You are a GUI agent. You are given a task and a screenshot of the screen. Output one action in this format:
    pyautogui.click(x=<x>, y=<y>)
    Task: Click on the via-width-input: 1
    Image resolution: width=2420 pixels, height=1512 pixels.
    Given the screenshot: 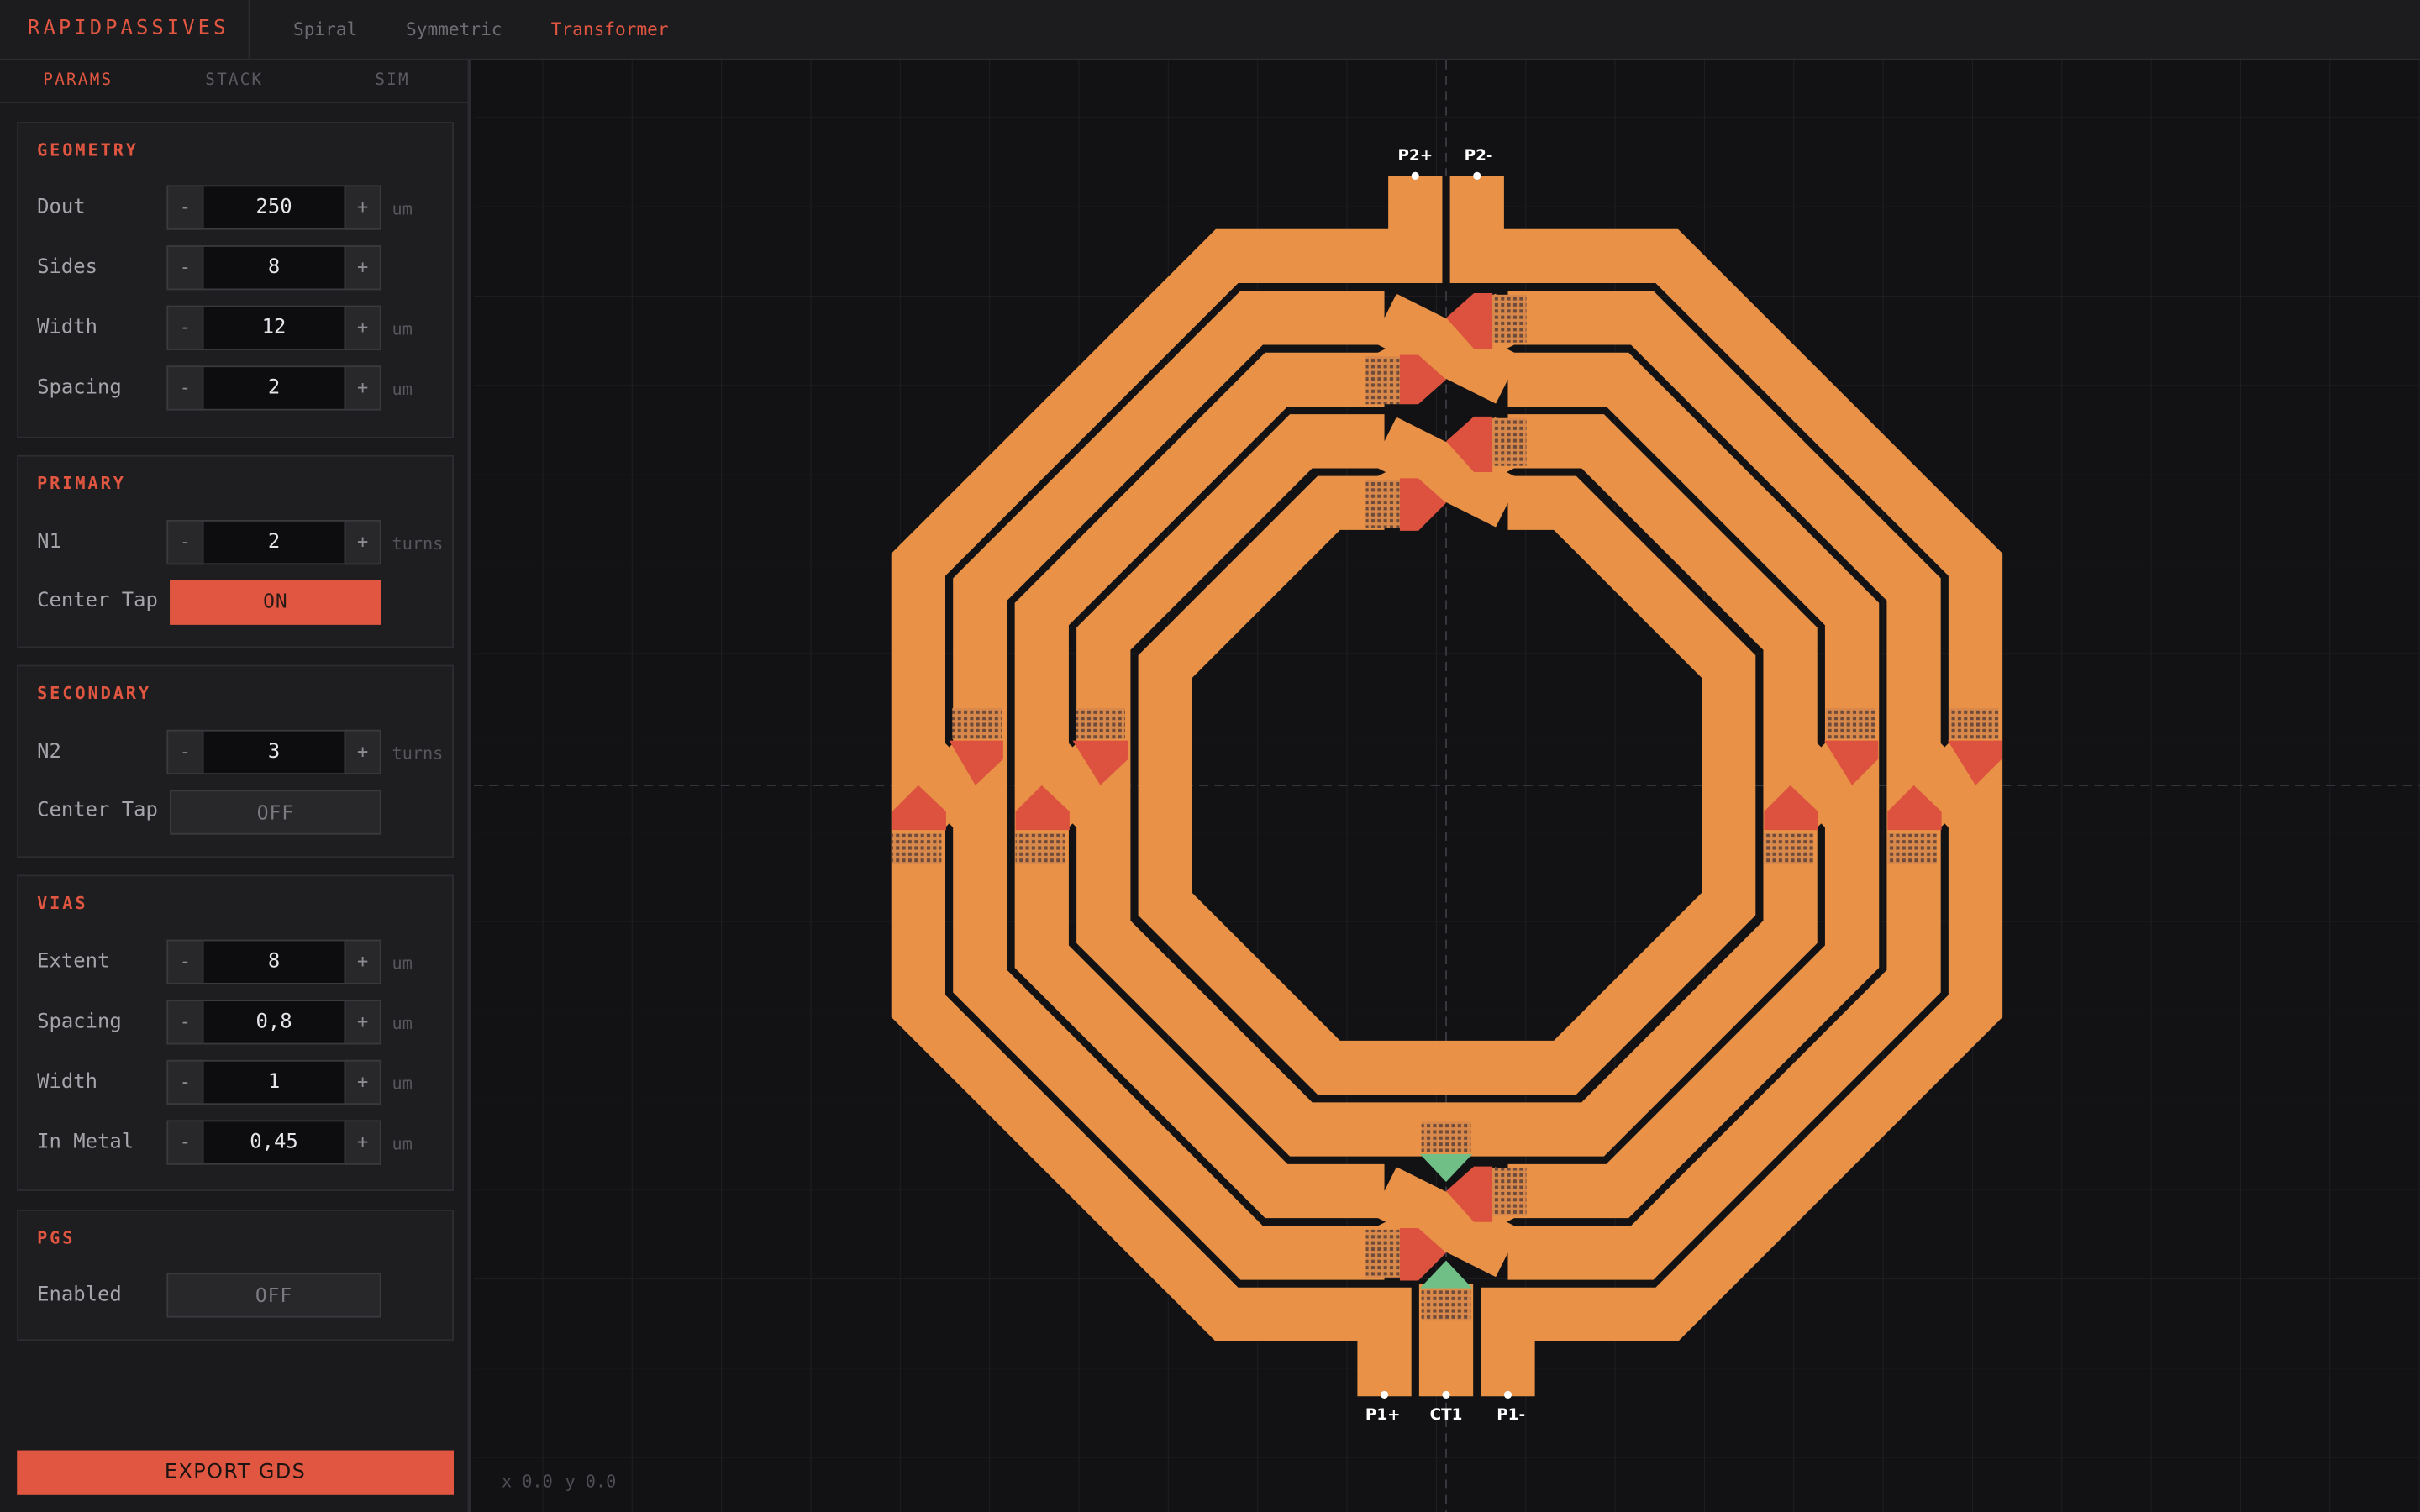 What is the action you would take?
    pyautogui.click(x=274, y=1082)
    